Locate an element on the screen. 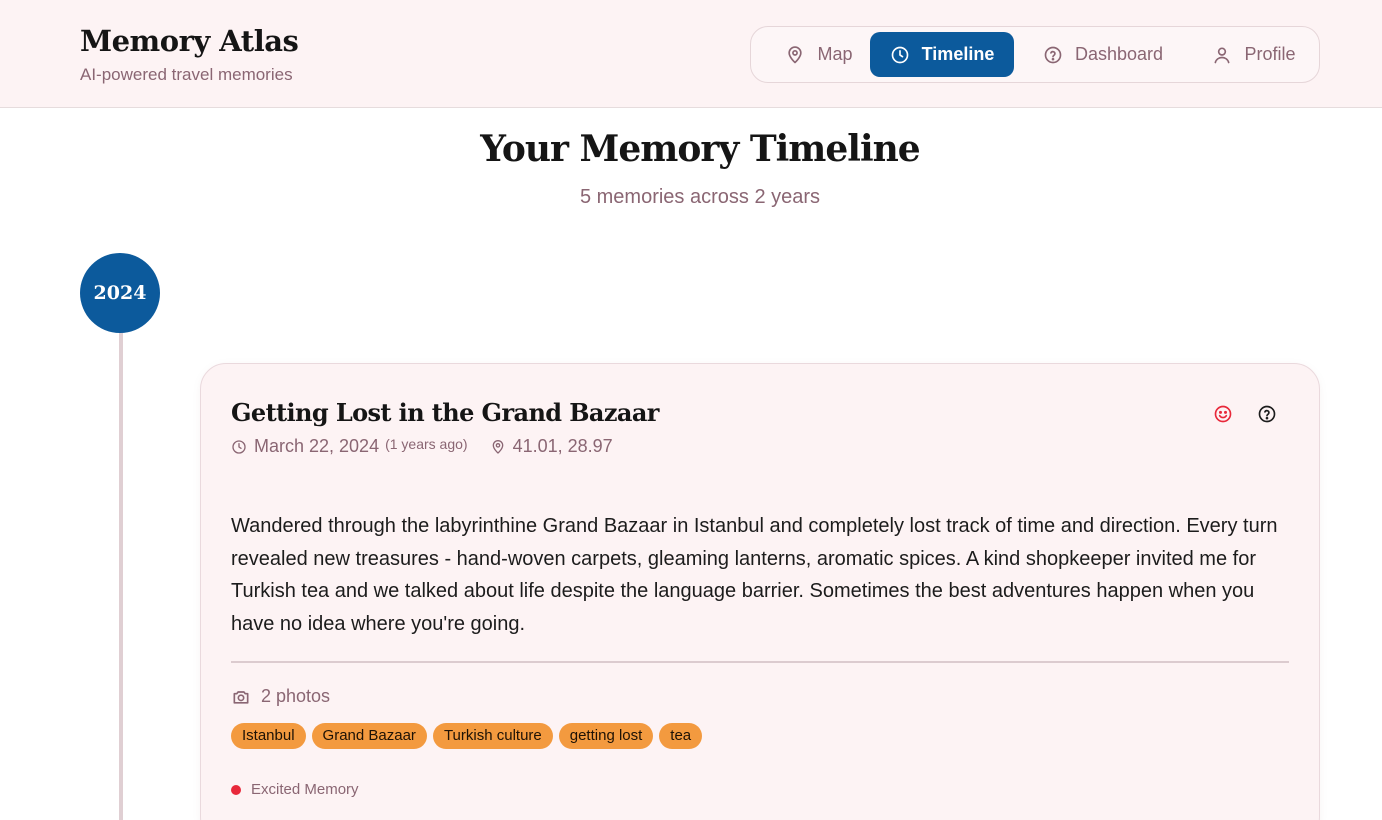 Image resolution: width=1382 pixels, height=820 pixels. memory-card-actions is located at coordinates (1245, 414).